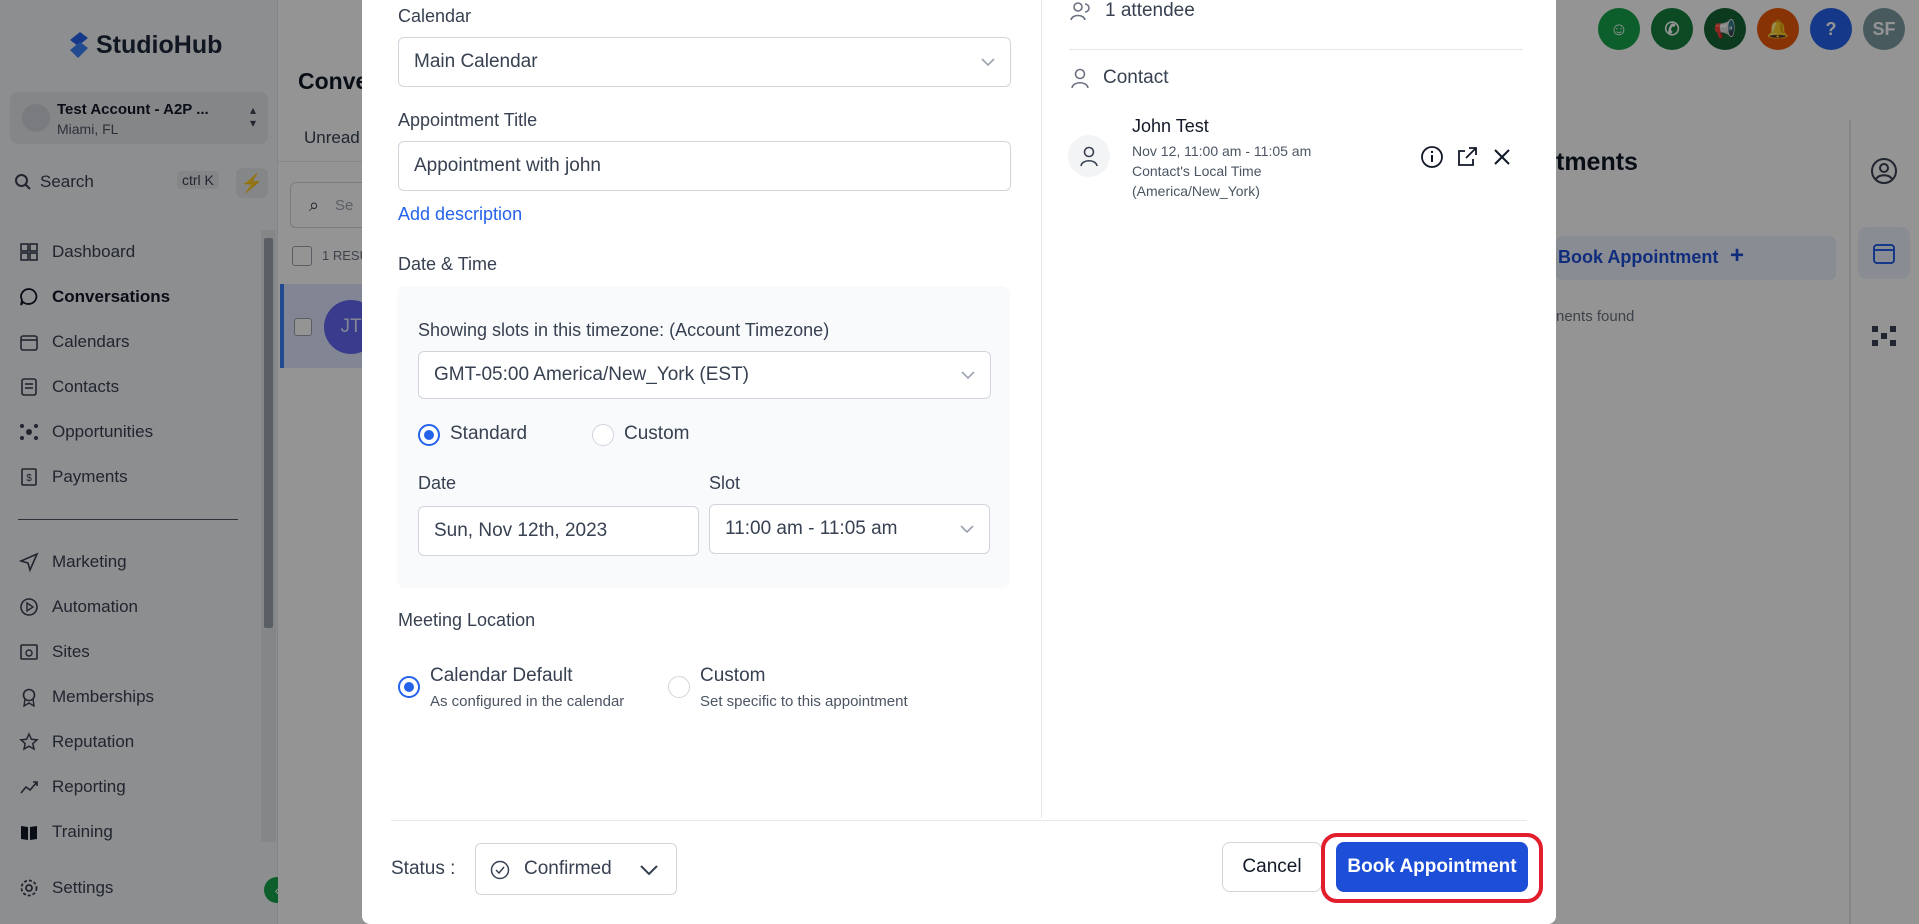 The image size is (1919, 924). Describe the element at coordinates (489, 433) in the screenshot. I see `slot-mode-standard-label: Standard` at that location.